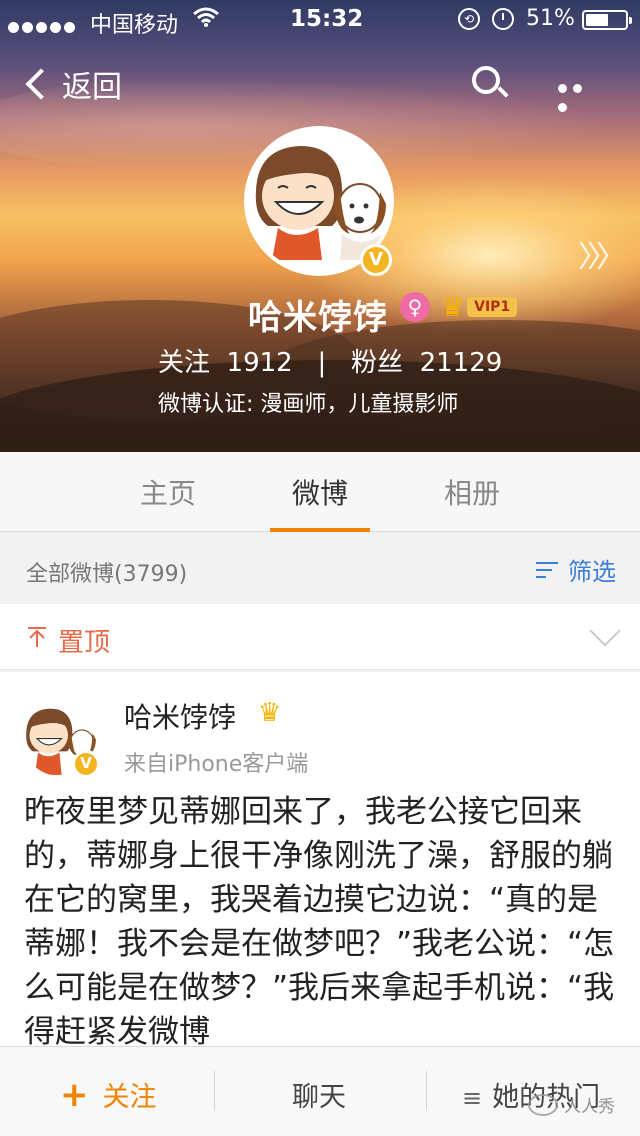 This screenshot has width=640, height=1136. I want to click on pin-top-icon, so click(37, 637).